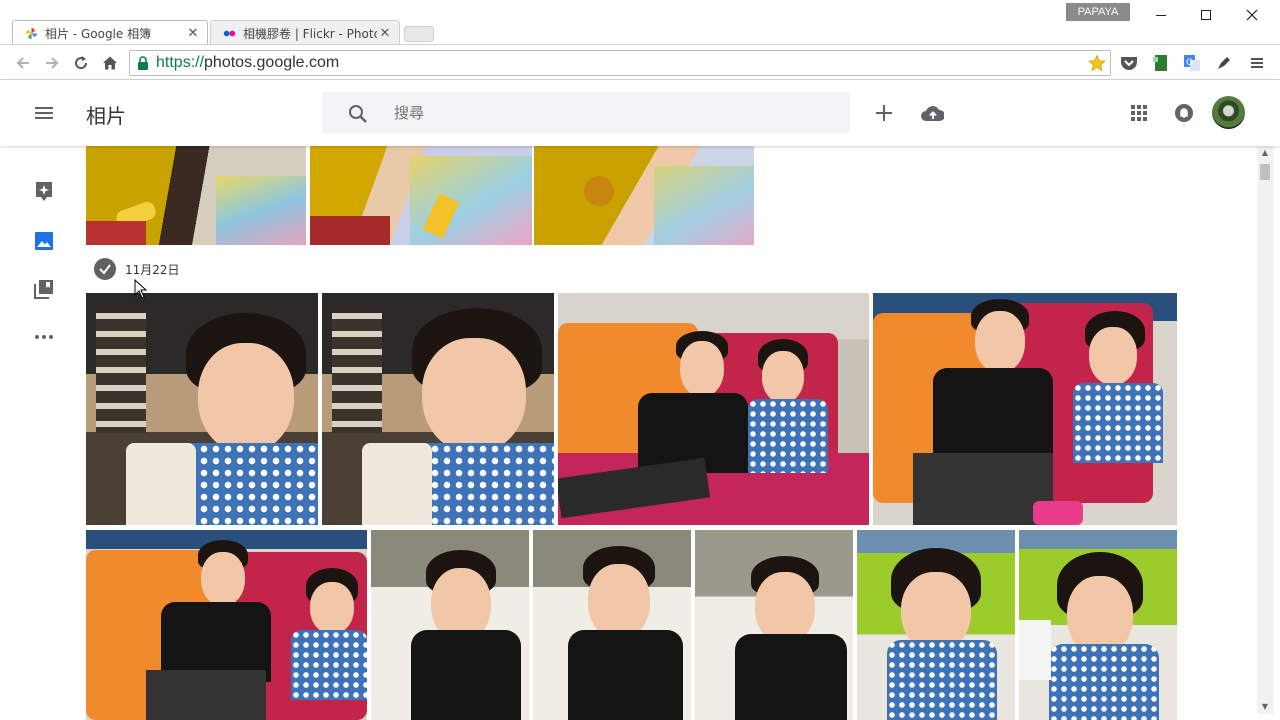 This screenshot has width=1280, height=720. I want to click on home-button, so click(110, 63).